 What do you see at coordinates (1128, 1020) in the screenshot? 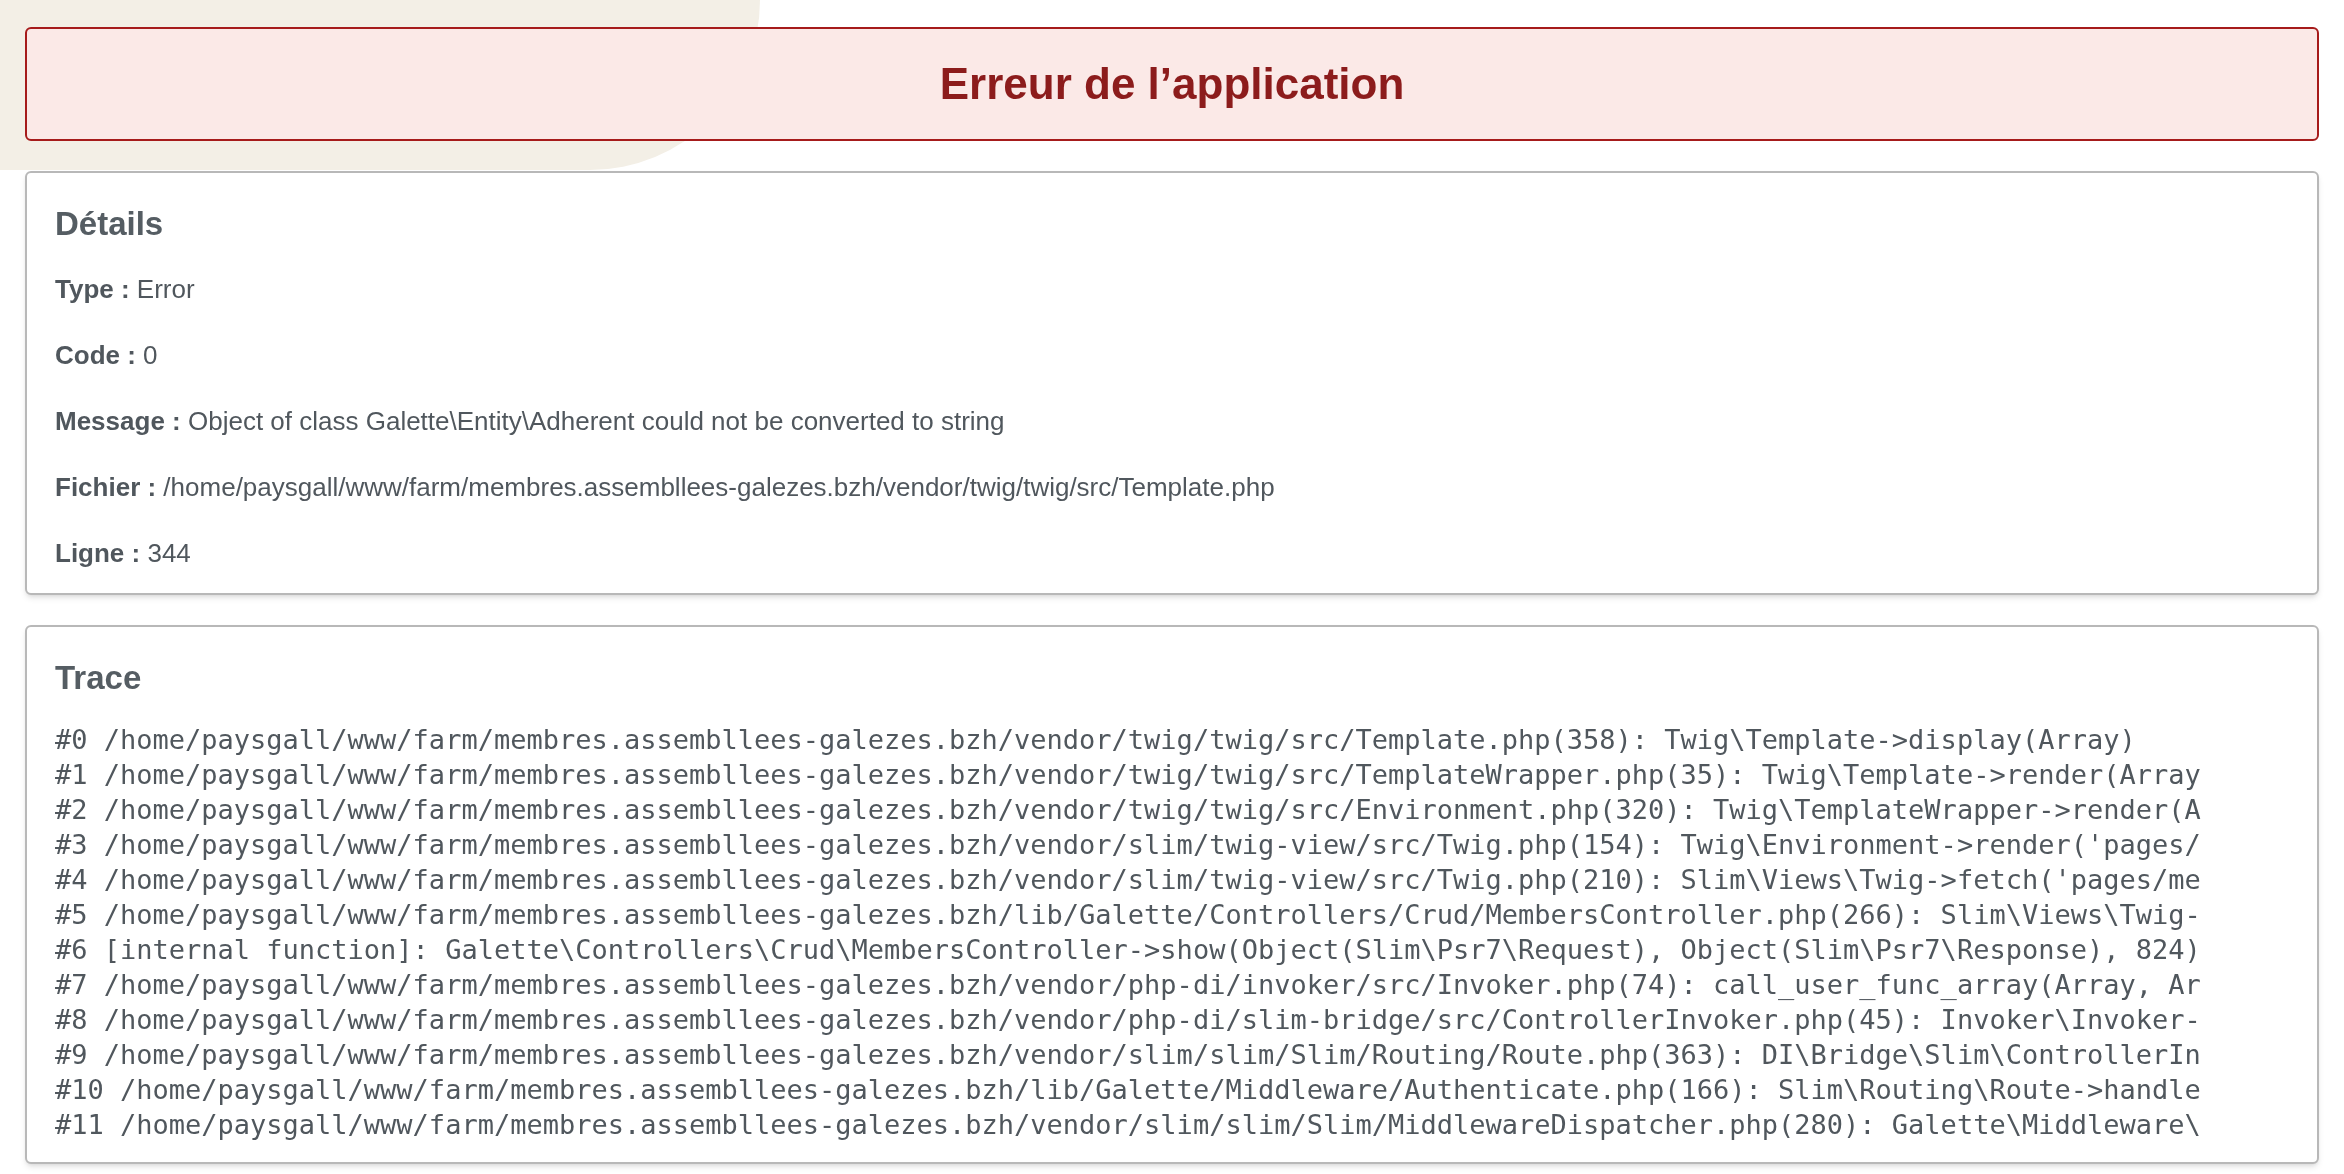
I see `trace-line: #8 /home/paysgall/www/farm/membres.assembllees-galezes.bzh/vendor/php-di/slim-bridge/src/ControllerInvoker.php(45): Invoker\Invoker-` at bounding box center [1128, 1020].